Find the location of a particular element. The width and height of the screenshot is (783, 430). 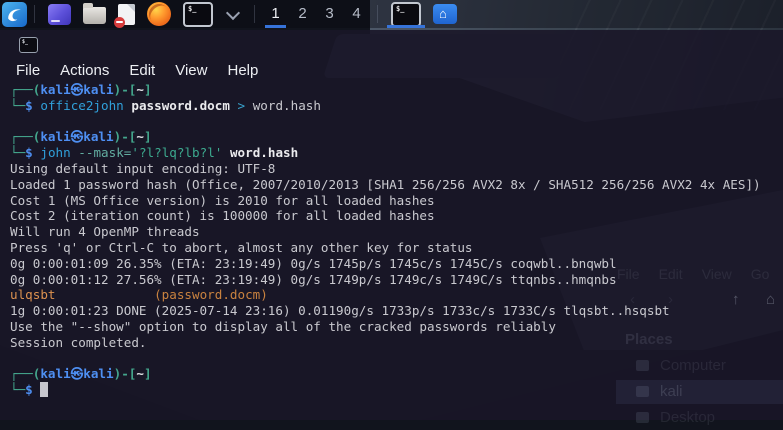

terminal-text-segment: ulqsbt is located at coordinates (33, 295).